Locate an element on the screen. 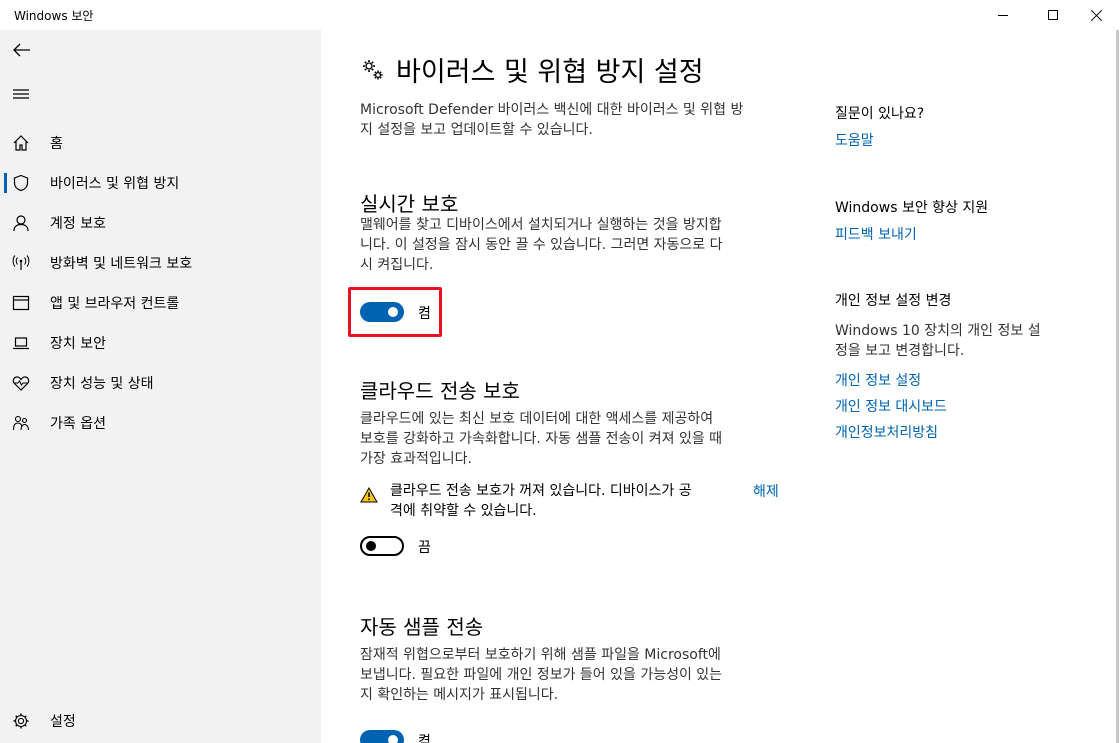 This screenshot has height=743, width=1120. cloud-toggle is located at coordinates (382, 546).